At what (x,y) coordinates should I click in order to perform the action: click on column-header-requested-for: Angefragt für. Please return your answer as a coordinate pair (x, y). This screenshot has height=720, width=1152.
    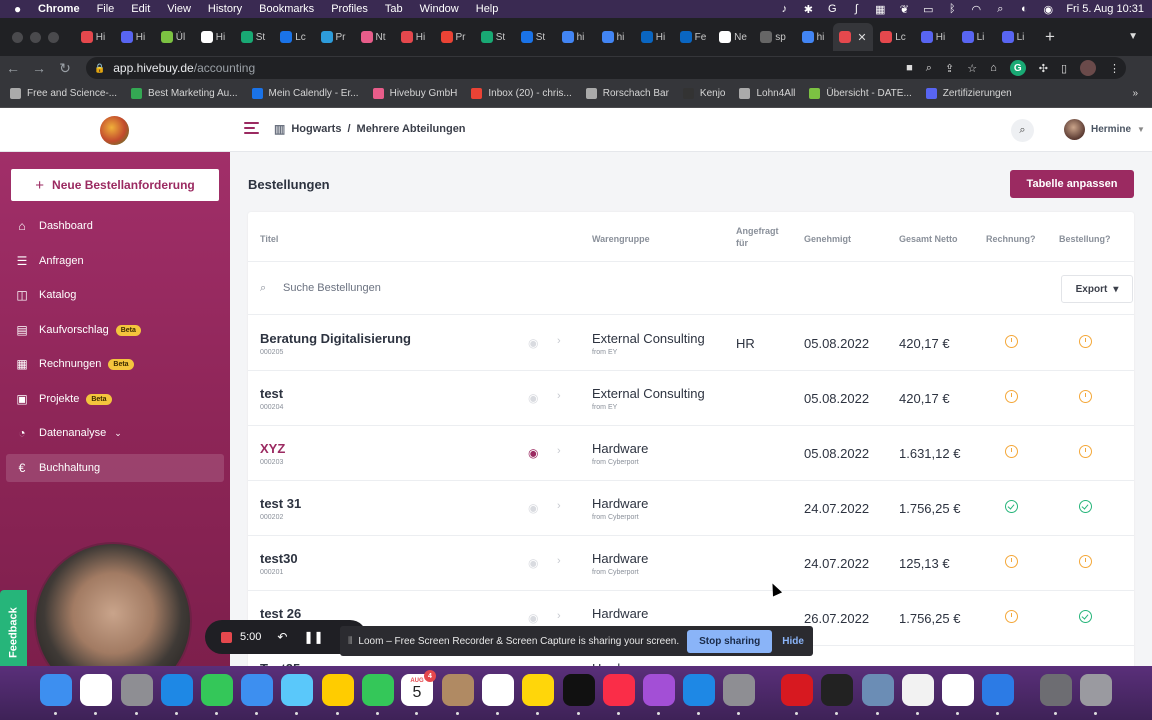
    Looking at the image, I should click on (757, 237).